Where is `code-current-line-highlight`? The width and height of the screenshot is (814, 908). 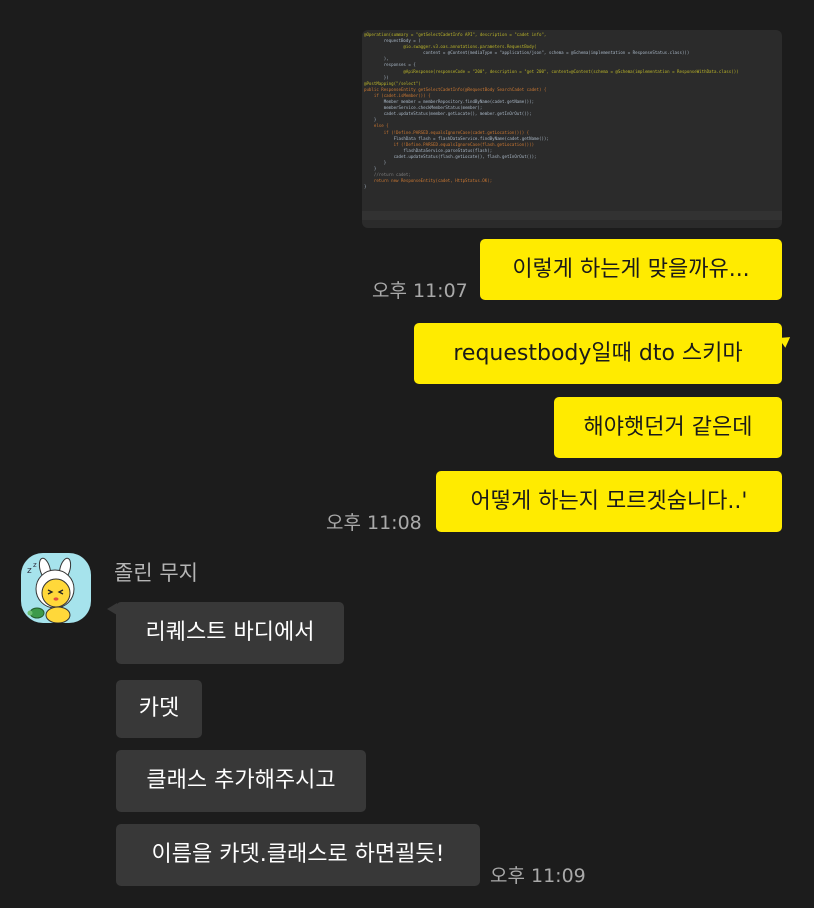 code-current-line-highlight is located at coordinates (572, 215).